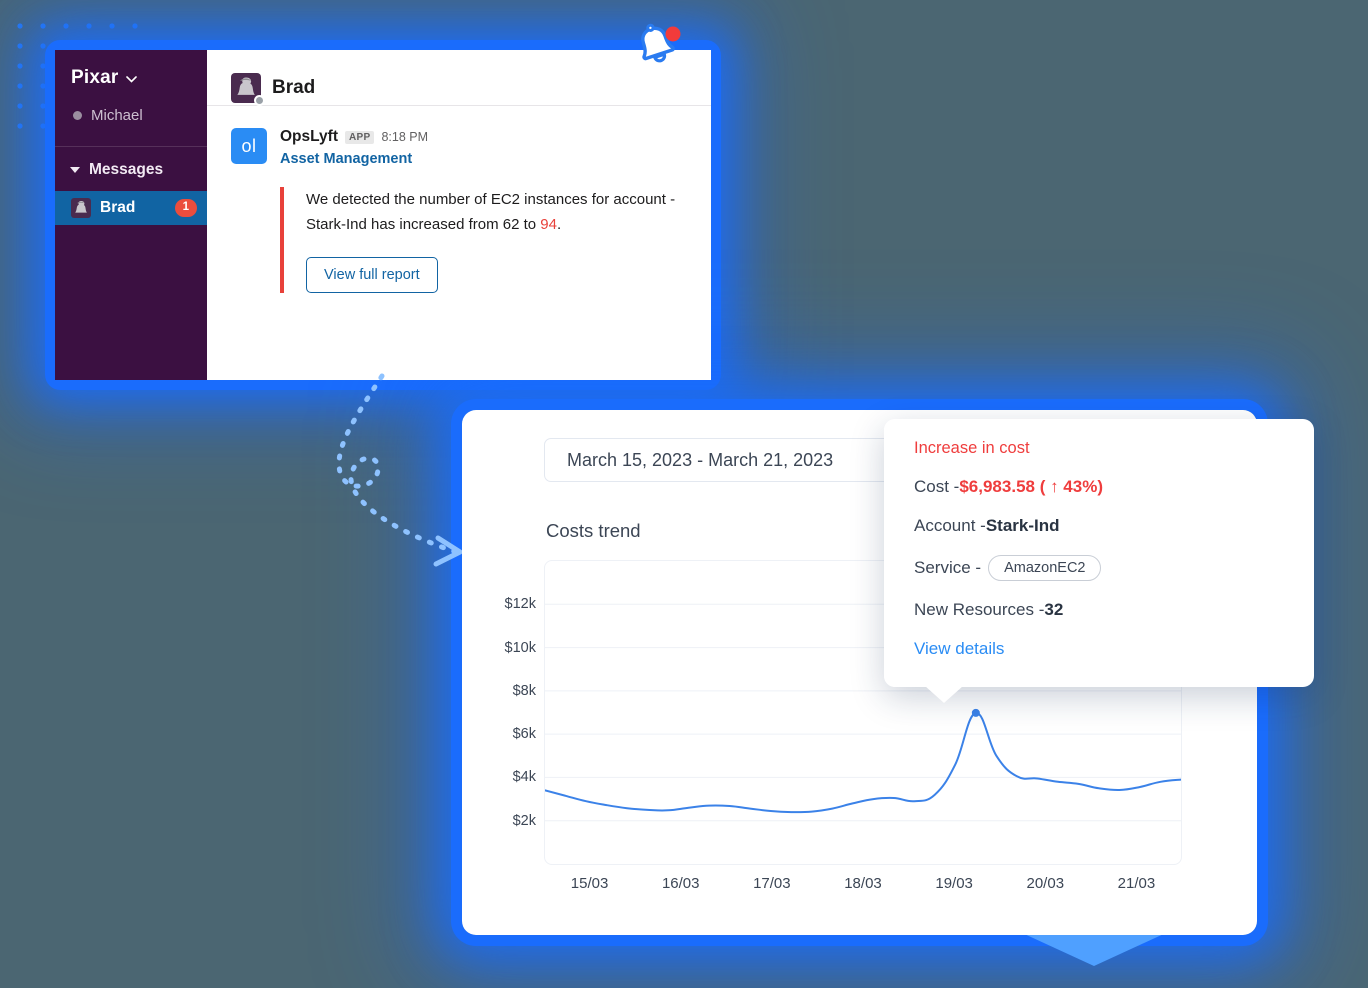 Image resolution: width=1368 pixels, height=988 pixels. Describe the element at coordinates (559, 224) in the screenshot. I see `attachment-text-end: .` at that location.